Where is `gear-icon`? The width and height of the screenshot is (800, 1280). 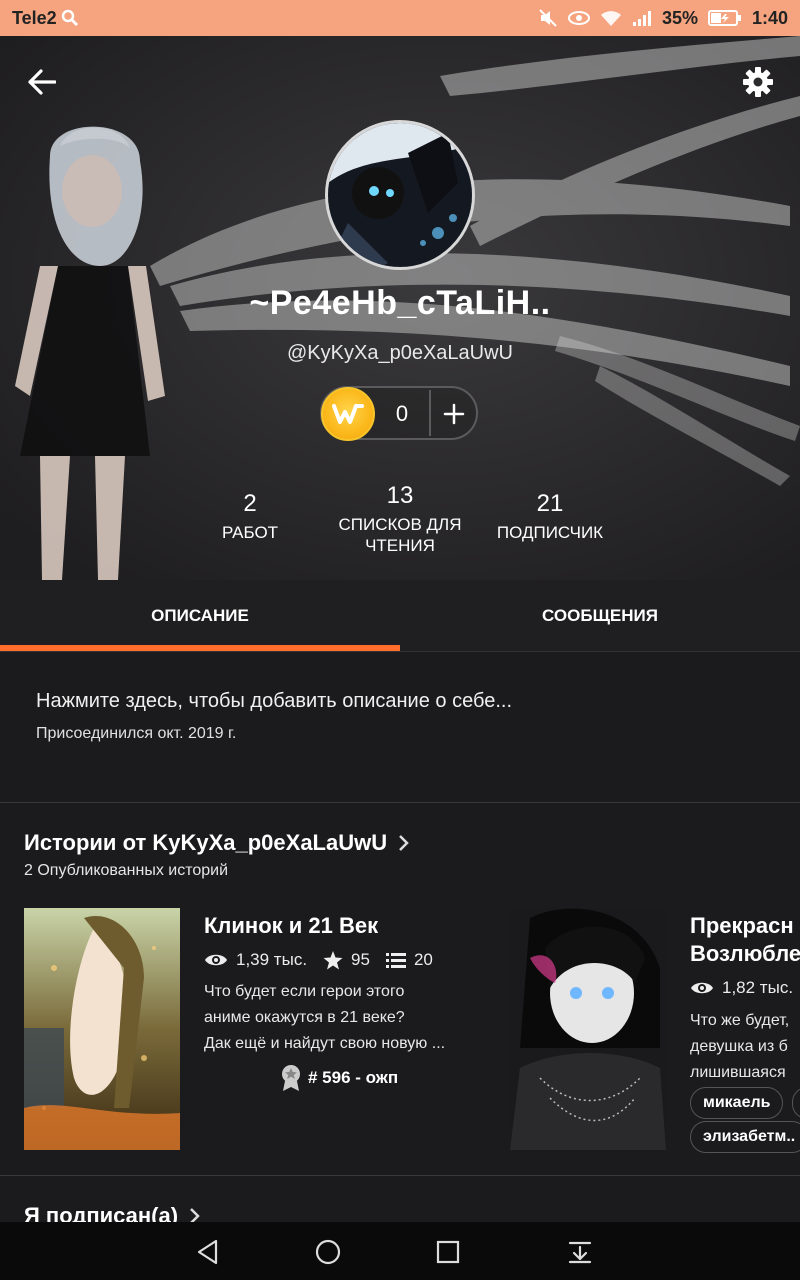 gear-icon is located at coordinates (758, 82).